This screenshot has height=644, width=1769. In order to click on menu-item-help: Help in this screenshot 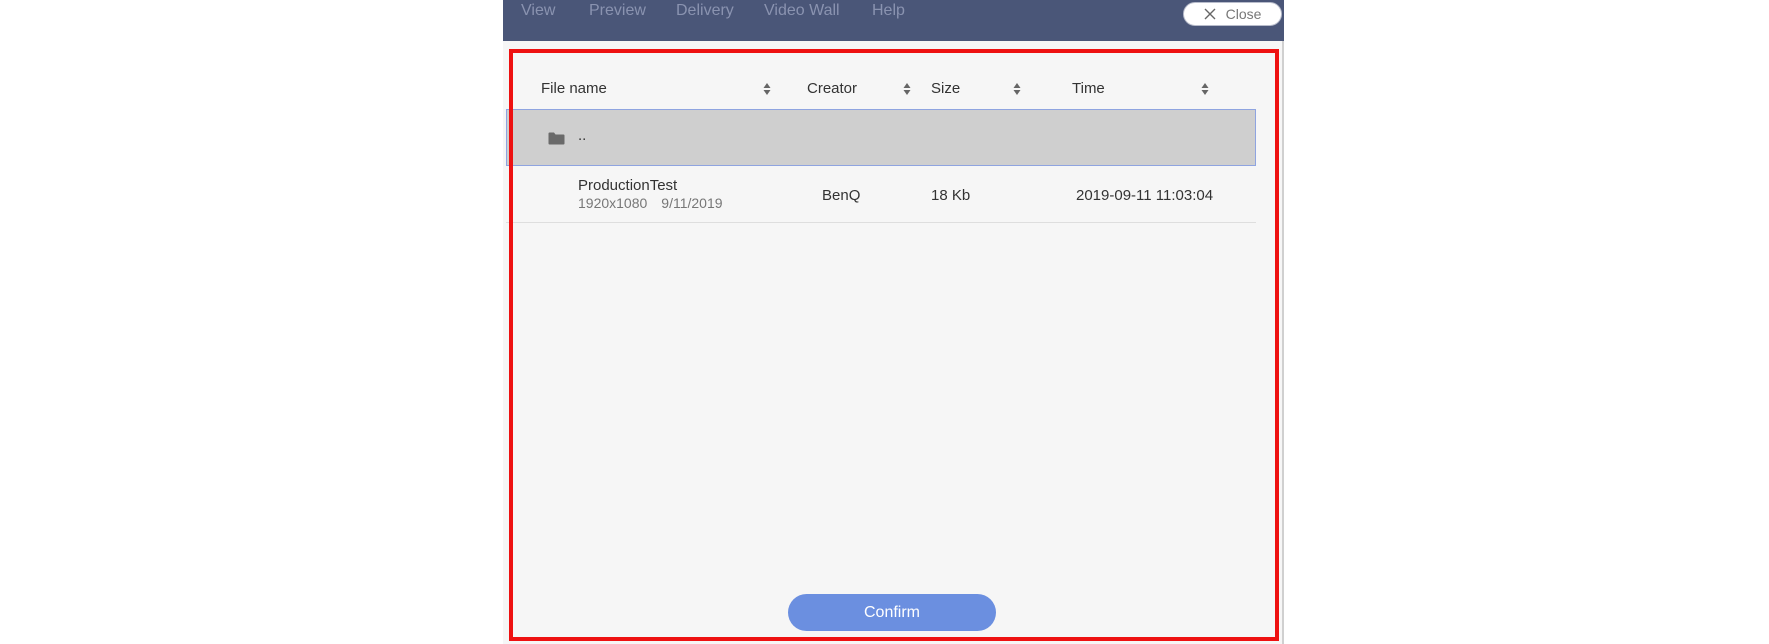, I will do `click(888, 11)`.